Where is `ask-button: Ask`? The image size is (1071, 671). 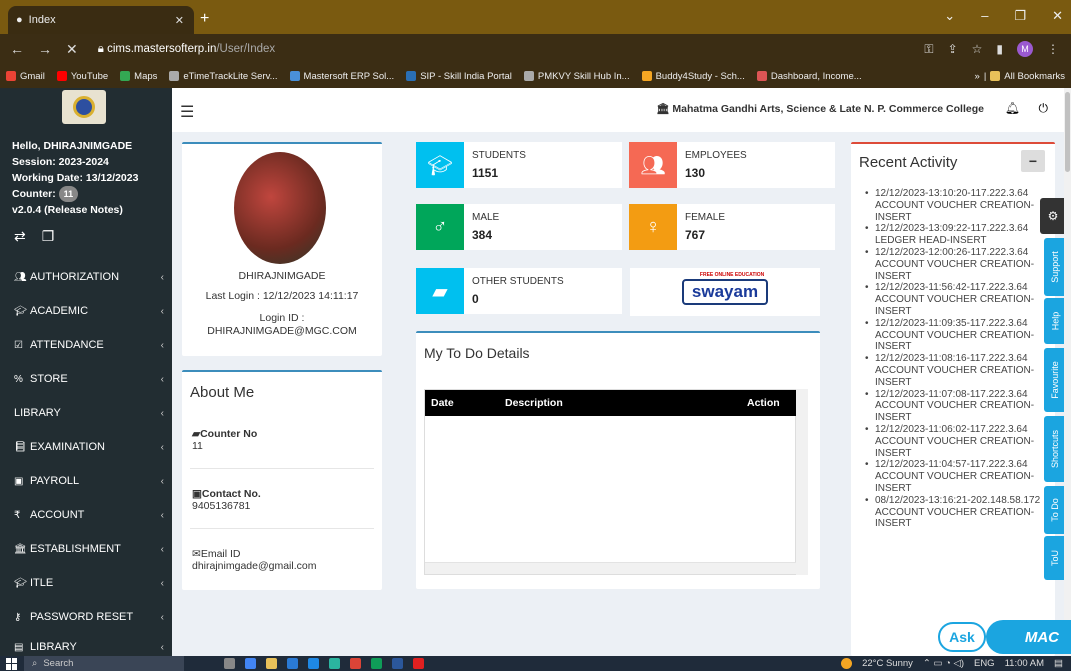
ask-button: Ask is located at coordinates (962, 637).